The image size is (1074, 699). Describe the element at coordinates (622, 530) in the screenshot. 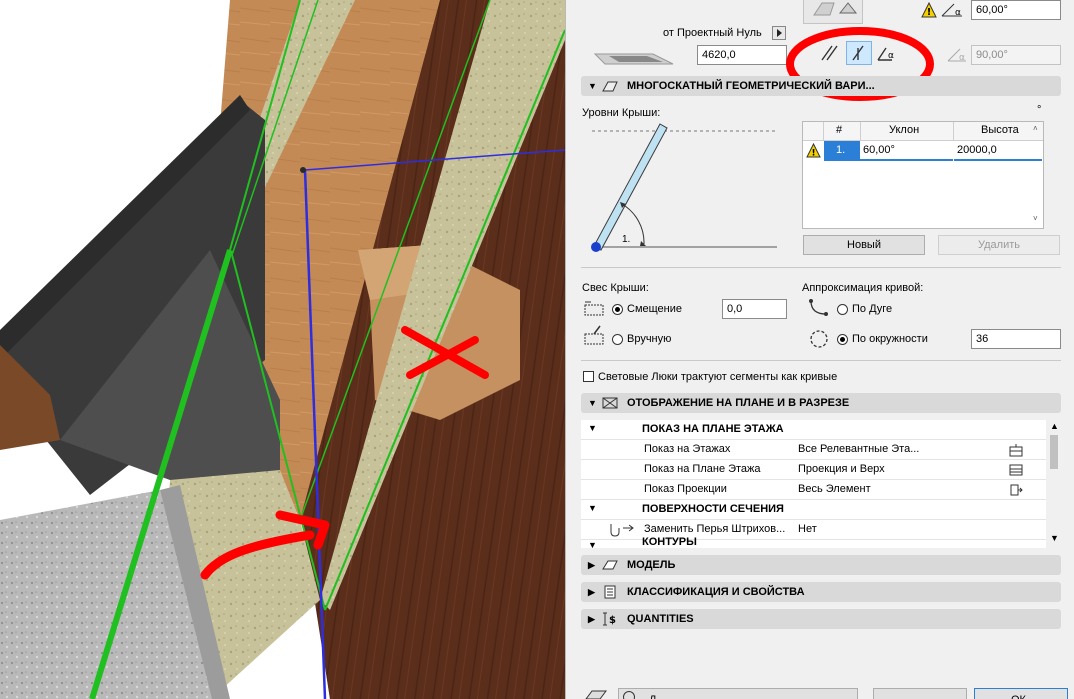

I see `pen-override-icon` at that location.